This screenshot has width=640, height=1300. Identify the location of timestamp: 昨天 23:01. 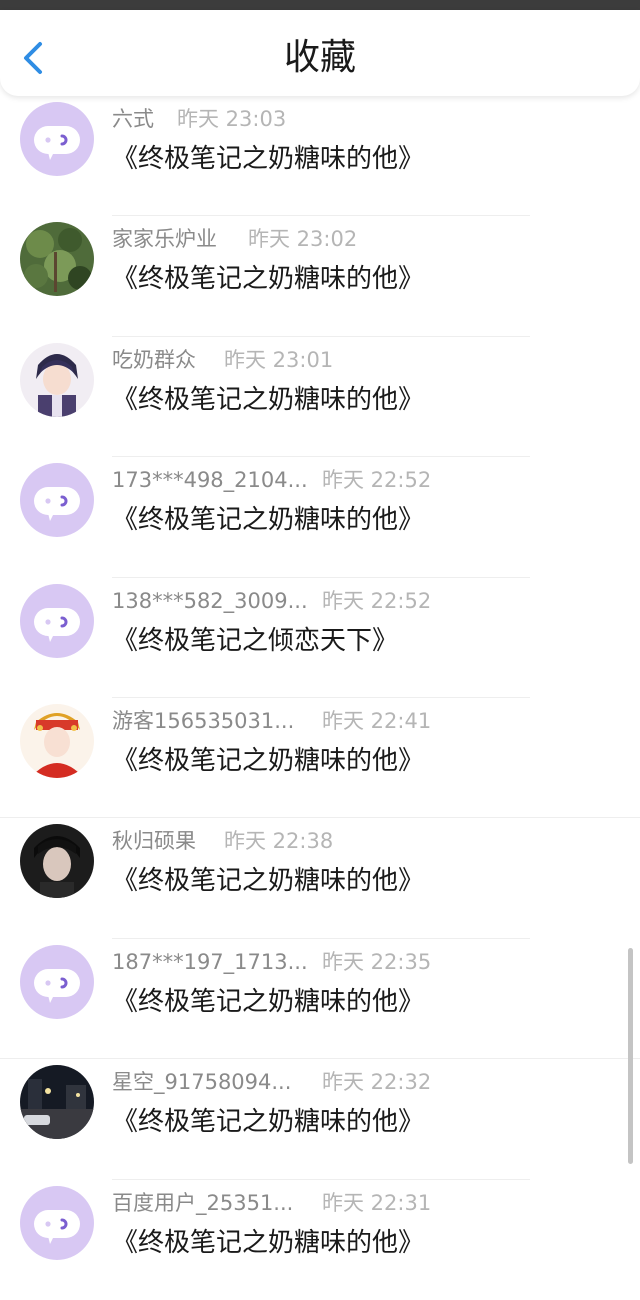
(279, 359).